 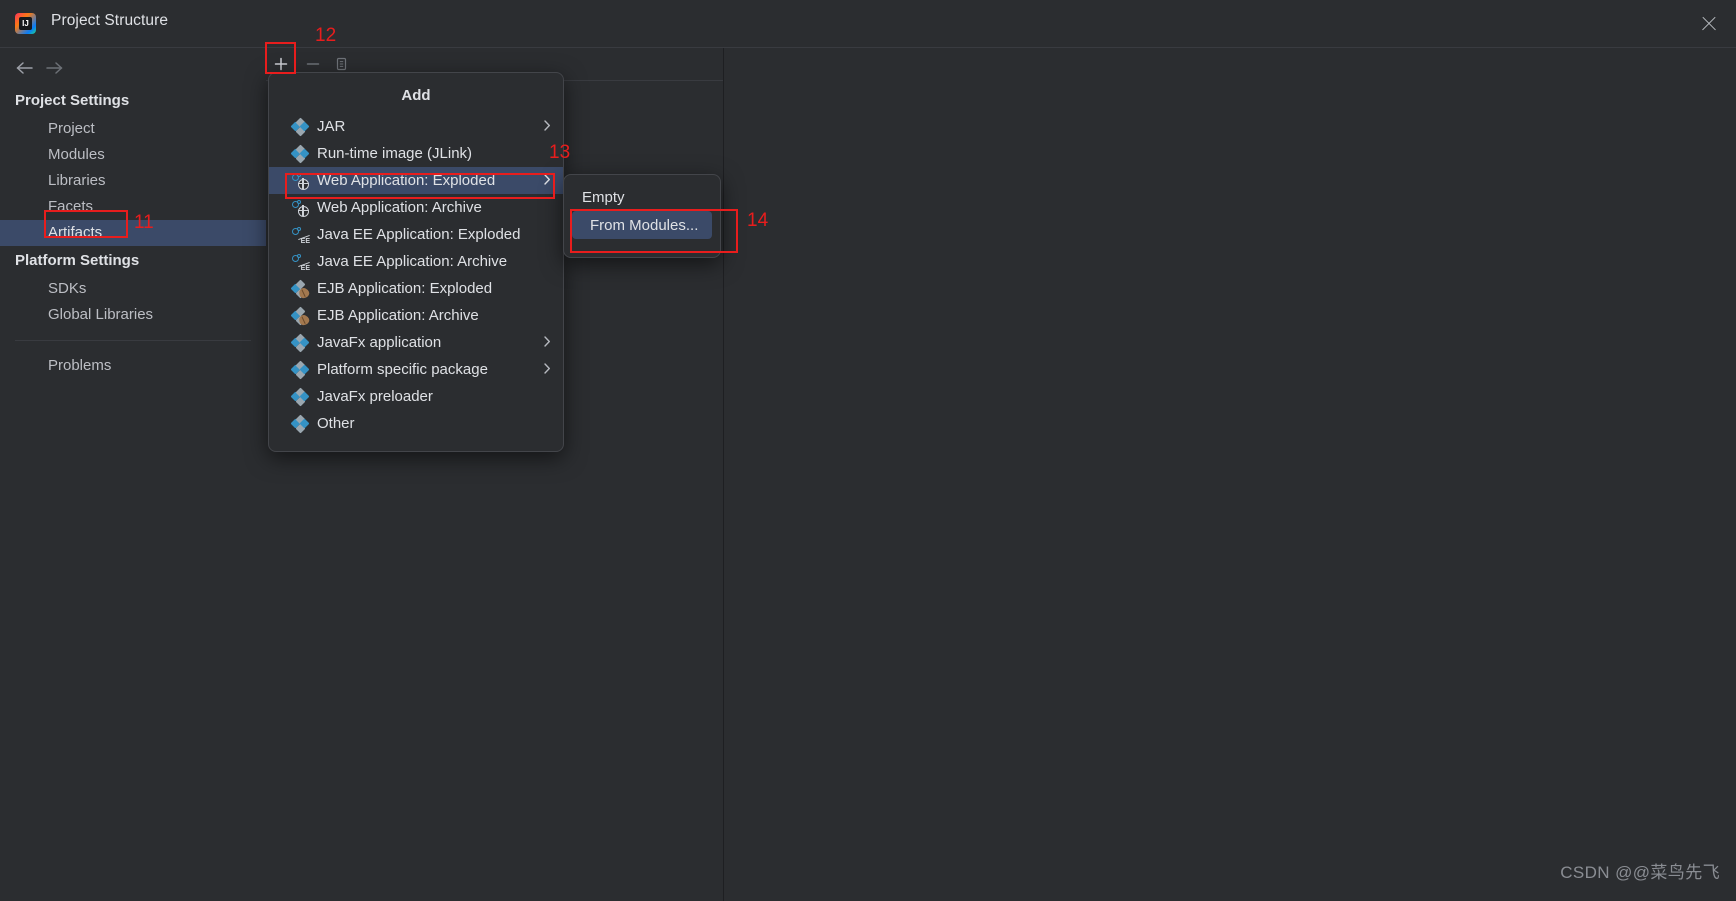 I want to click on watermark: CSDN @@菜鸟先飞, so click(x=1640, y=872).